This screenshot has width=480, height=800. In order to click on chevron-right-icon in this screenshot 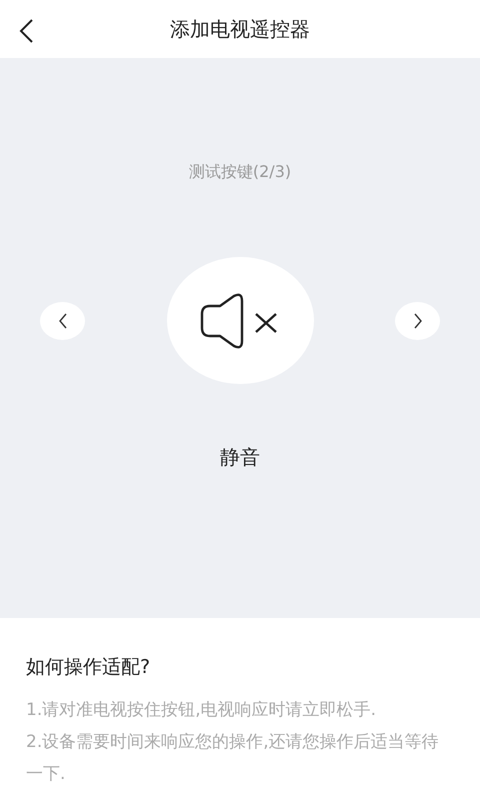, I will do `click(417, 320)`.